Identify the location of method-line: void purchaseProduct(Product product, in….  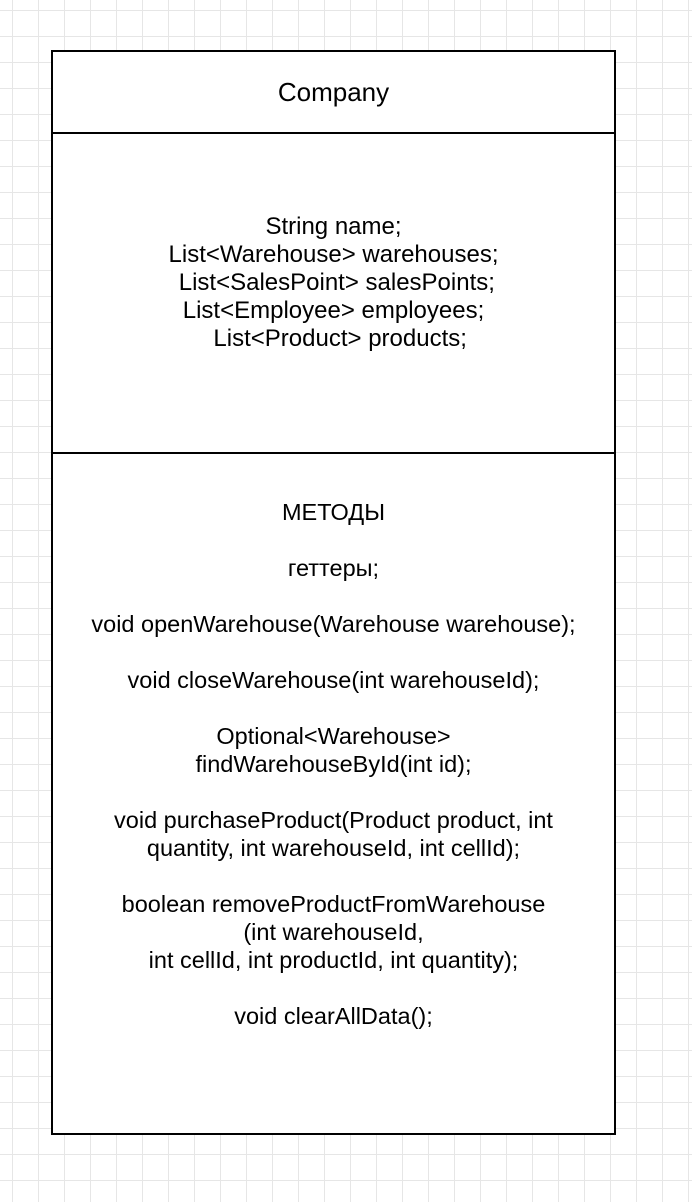
(333, 820).